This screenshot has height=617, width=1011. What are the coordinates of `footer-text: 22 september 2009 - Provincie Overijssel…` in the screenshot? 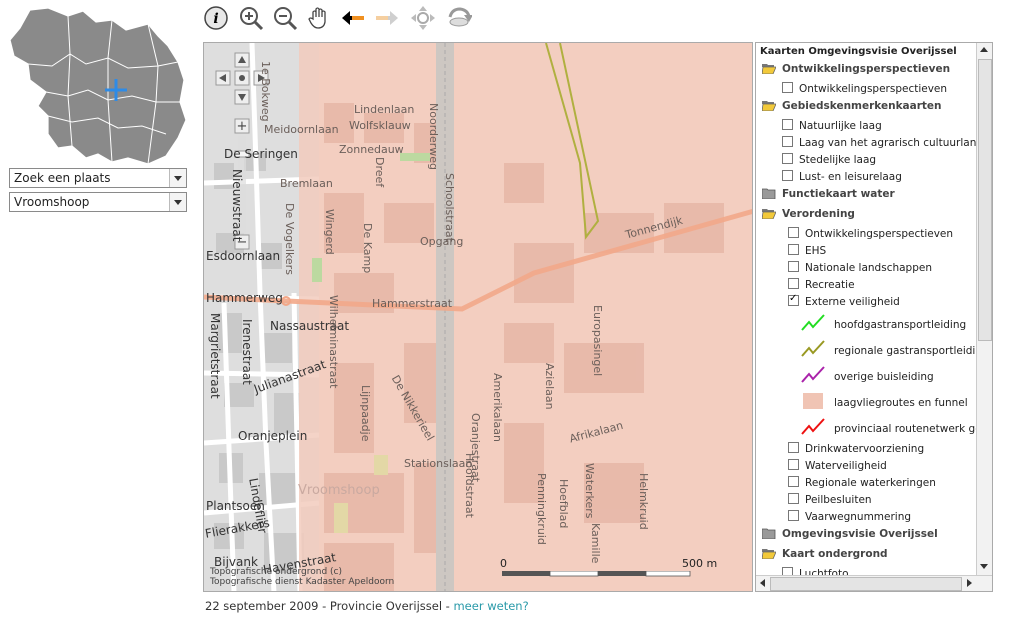 It's located at (329, 606).